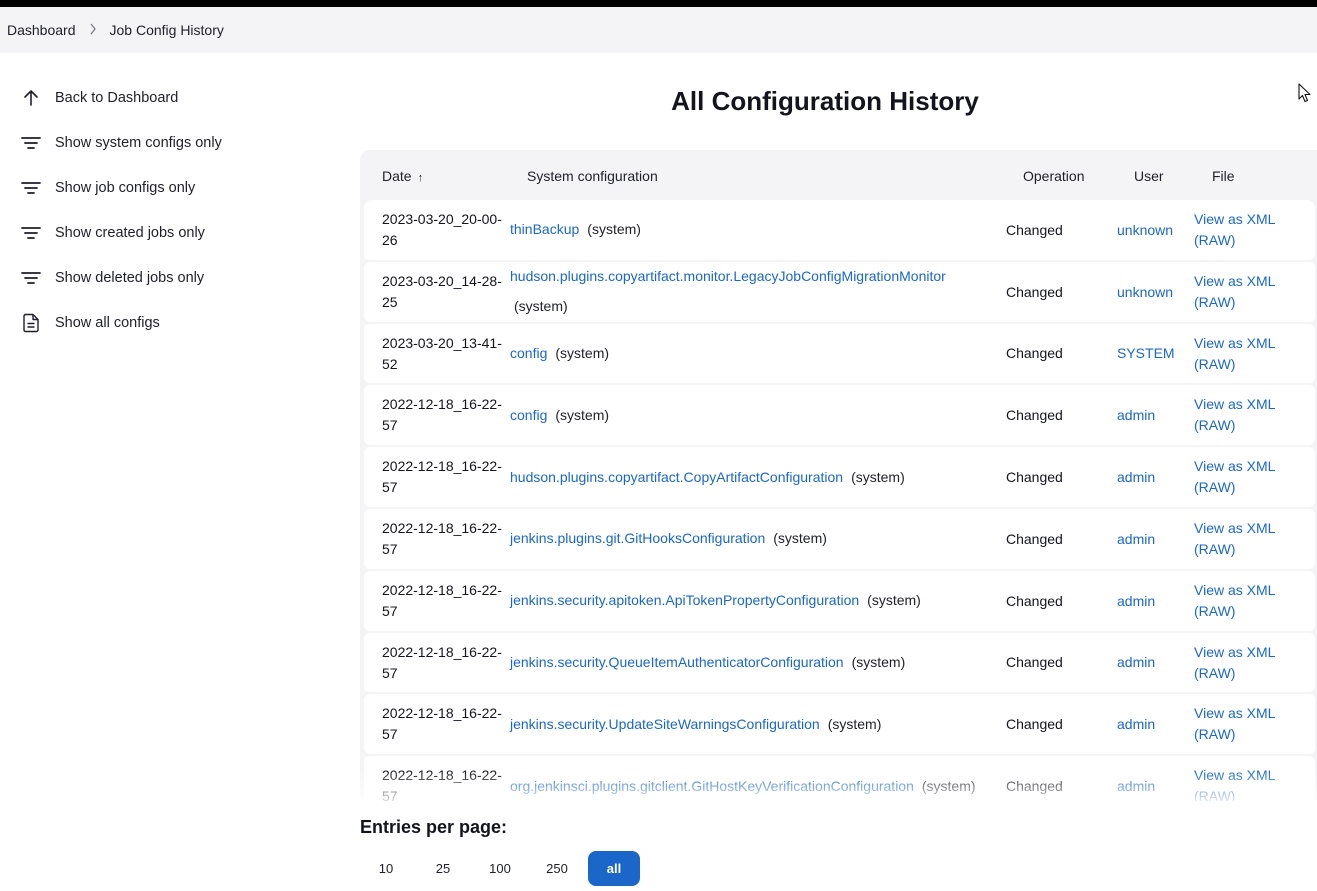  I want to click on sidebar-item-label: Show job configs only, so click(125, 187).